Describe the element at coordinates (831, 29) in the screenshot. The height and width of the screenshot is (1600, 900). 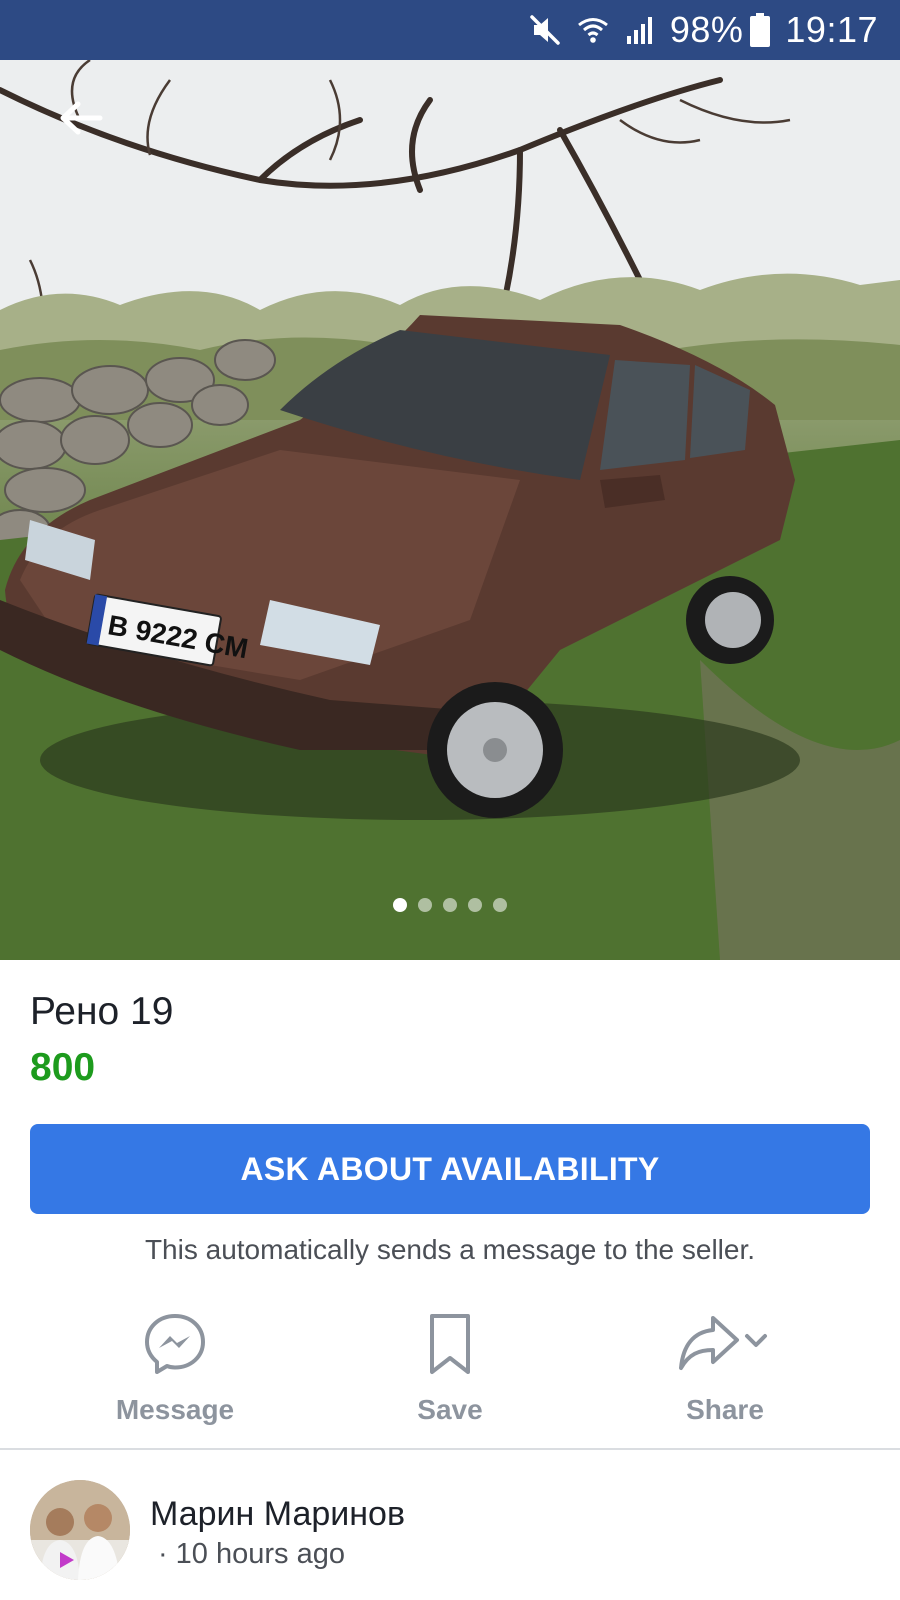
I see `clock: 19:17` at that location.